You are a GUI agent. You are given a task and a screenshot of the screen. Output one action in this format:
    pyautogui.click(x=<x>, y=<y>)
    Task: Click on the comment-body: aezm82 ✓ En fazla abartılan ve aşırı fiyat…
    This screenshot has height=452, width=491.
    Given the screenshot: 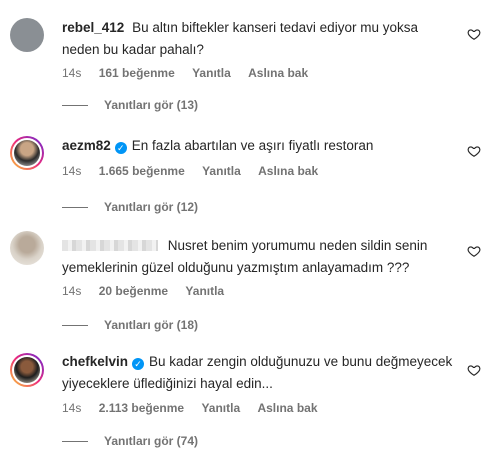 What is the action you would take?
    pyautogui.click(x=260, y=146)
    